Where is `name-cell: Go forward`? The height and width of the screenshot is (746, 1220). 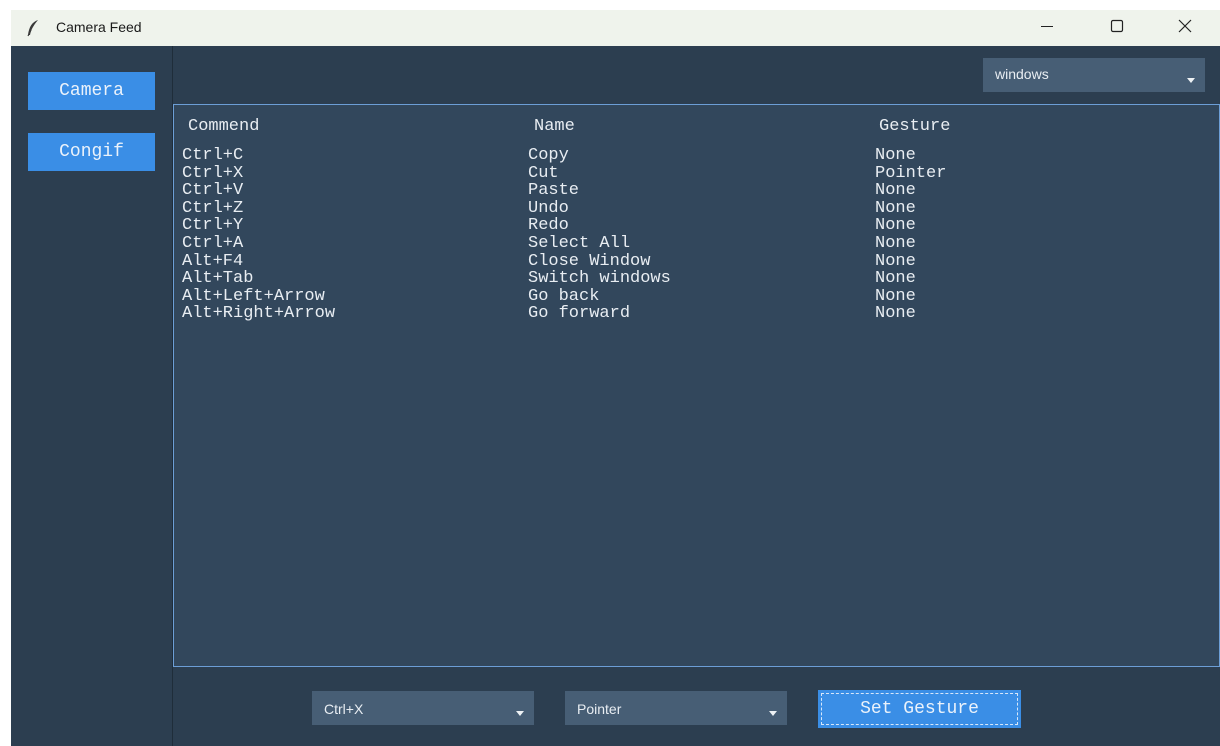
name-cell: Go forward is located at coordinates (579, 314).